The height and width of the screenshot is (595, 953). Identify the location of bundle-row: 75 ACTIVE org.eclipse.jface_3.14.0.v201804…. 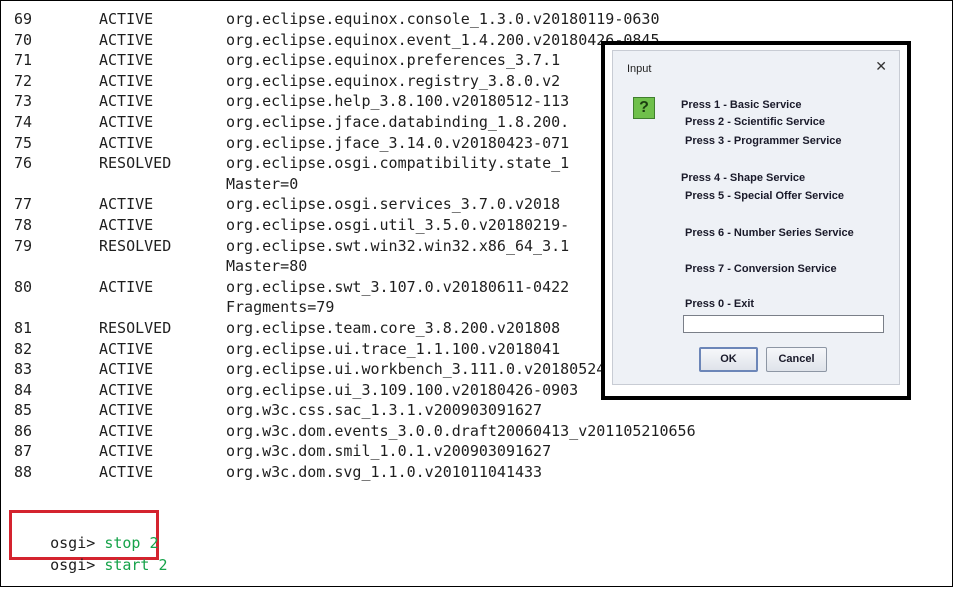
(355, 143).